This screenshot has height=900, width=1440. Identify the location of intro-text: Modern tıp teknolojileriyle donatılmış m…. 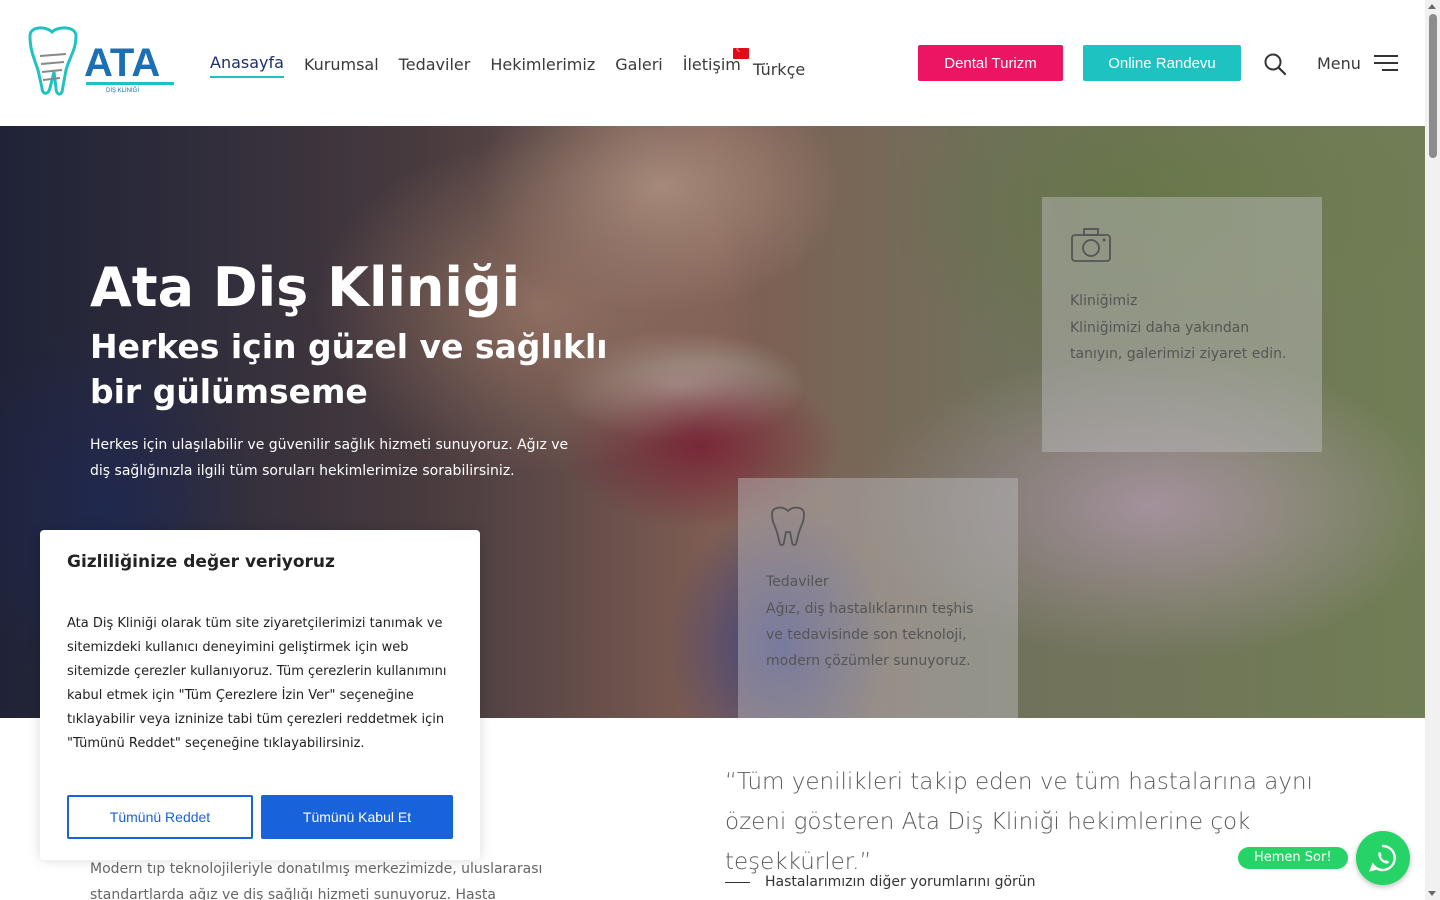
(316, 880).